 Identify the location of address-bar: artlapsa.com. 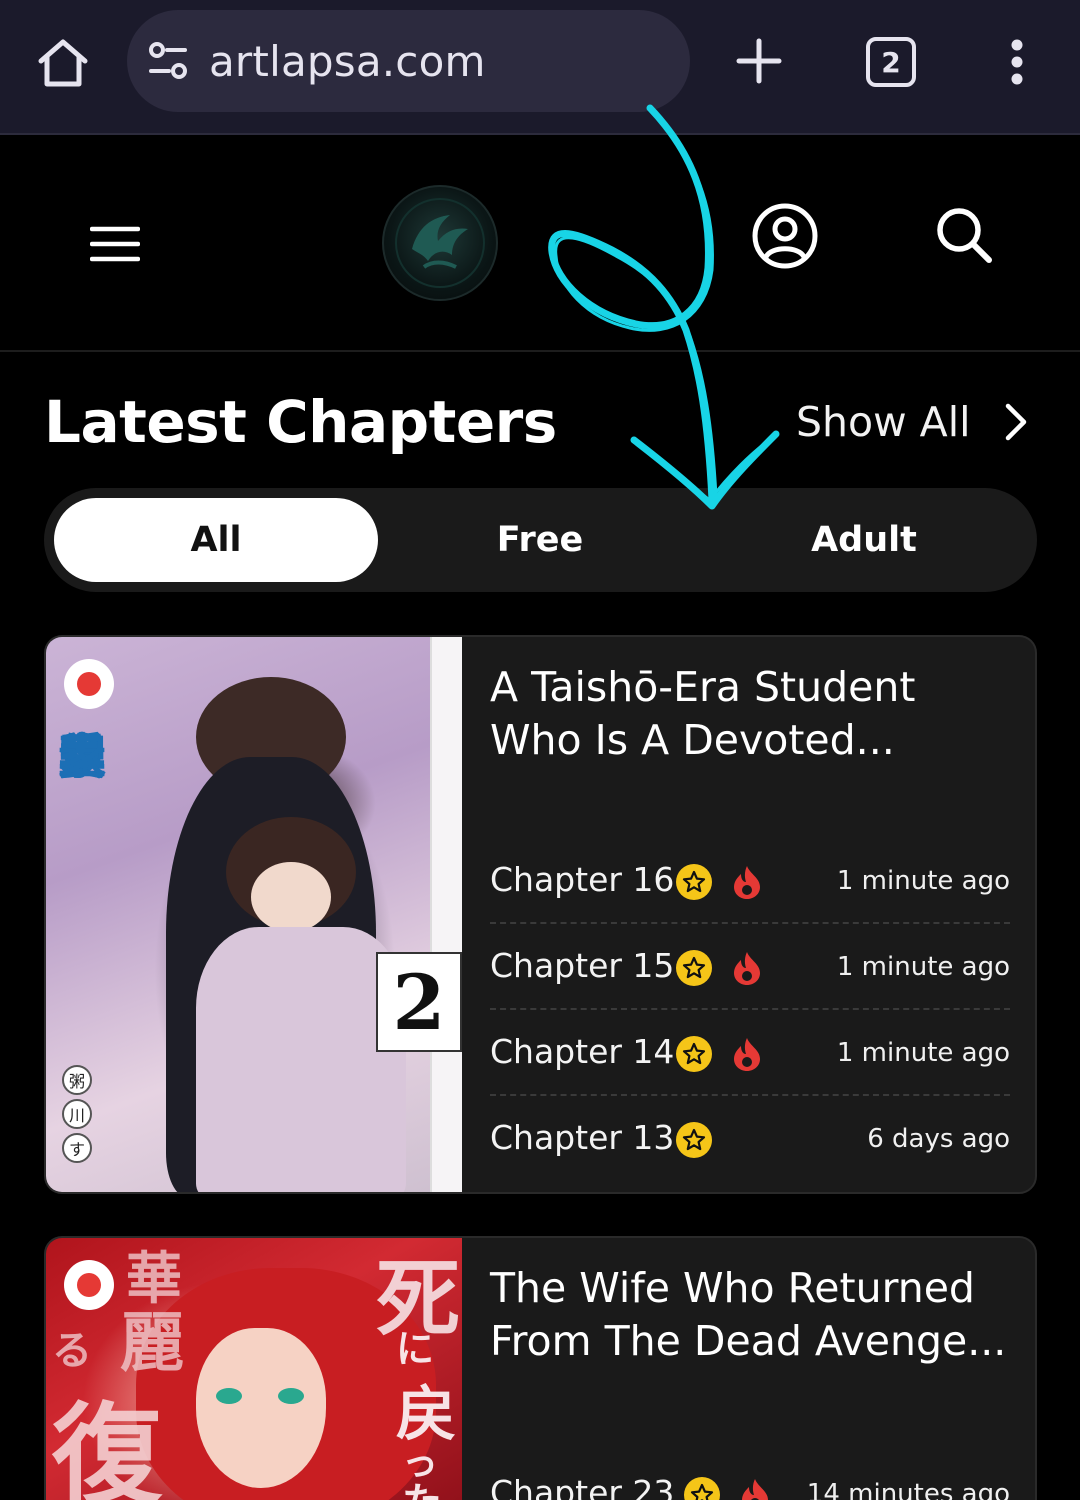
(408, 61).